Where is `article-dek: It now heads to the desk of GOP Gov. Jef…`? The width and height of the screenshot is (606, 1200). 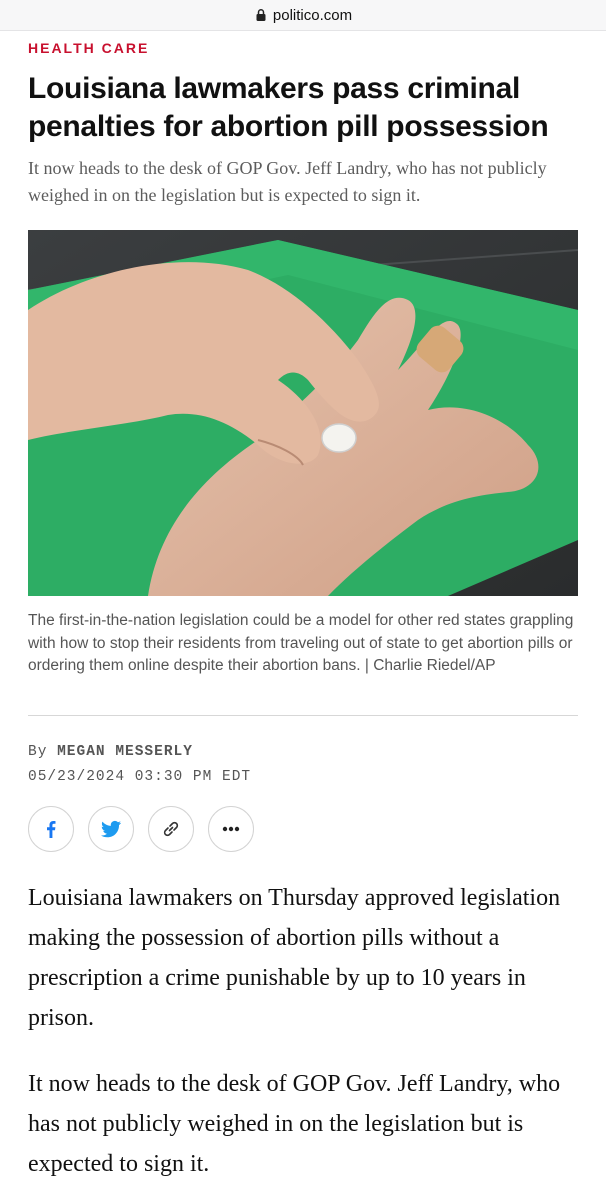 article-dek: It now heads to the desk of GOP Gov. Jef… is located at coordinates (287, 181).